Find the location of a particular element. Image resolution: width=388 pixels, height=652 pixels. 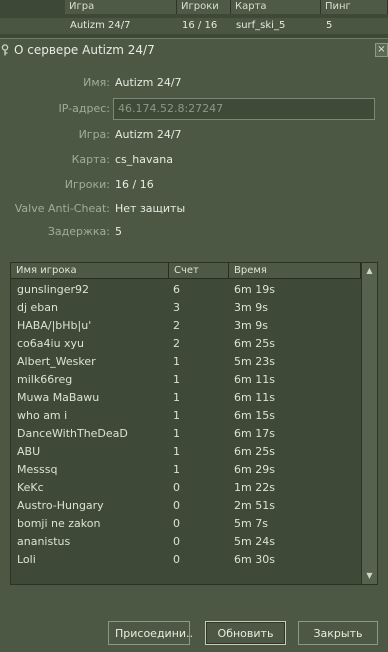

header-player-name: Имя игрока is located at coordinates (90, 271).